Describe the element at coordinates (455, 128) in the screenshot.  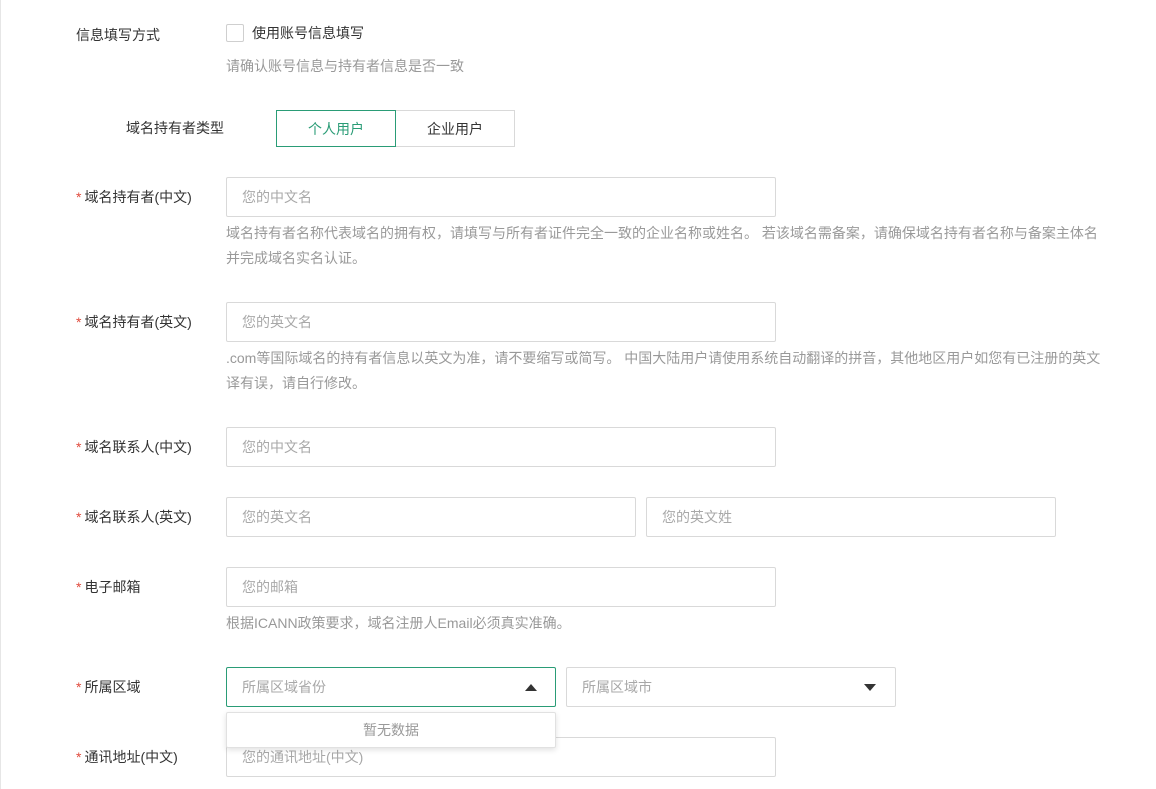
I see `holder-type-enterprise-button: 企业用户` at that location.